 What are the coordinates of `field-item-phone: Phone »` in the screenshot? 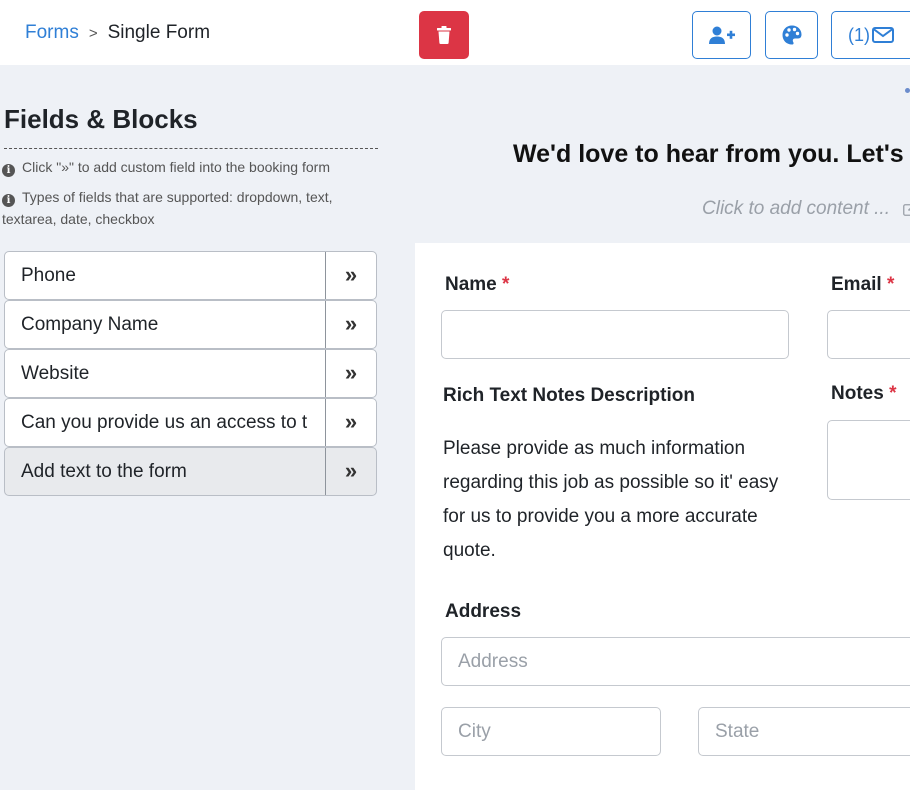 It's located at (190, 275).